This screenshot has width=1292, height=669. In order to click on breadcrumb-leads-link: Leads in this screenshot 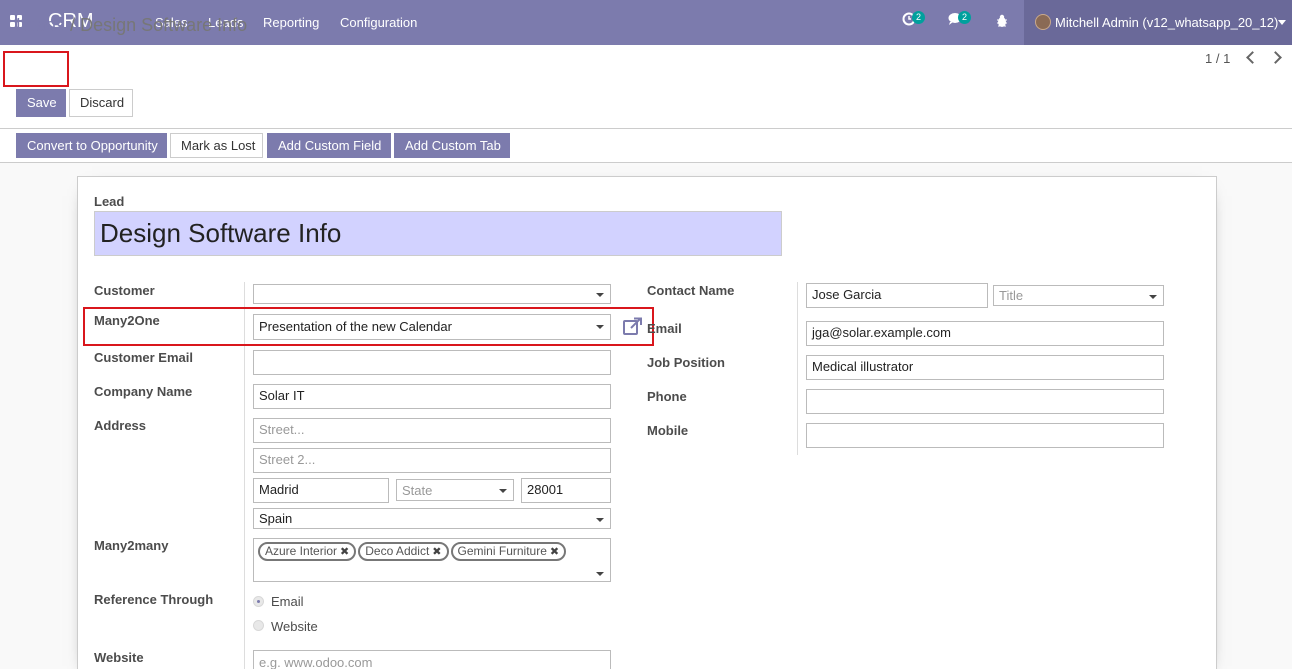, I will do `click(40, 25)`.